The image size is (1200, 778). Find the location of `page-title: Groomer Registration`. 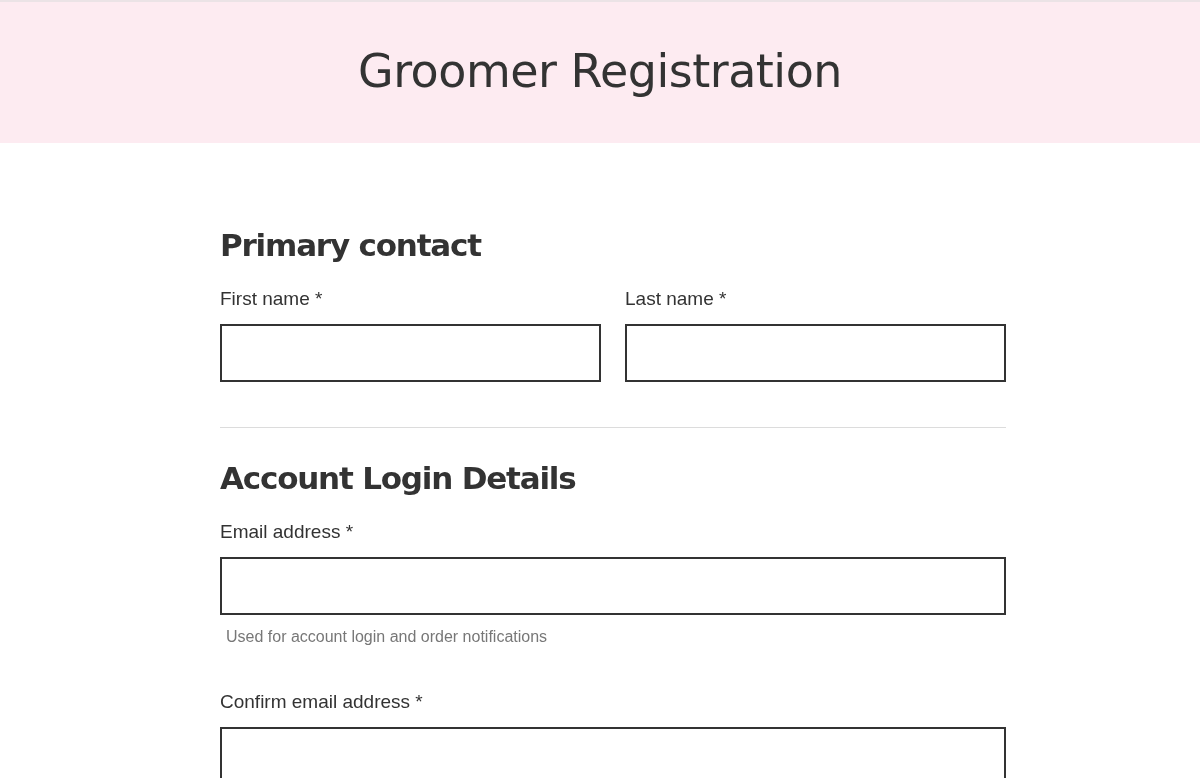

page-title: Groomer Registration is located at coordinates (600, 71).